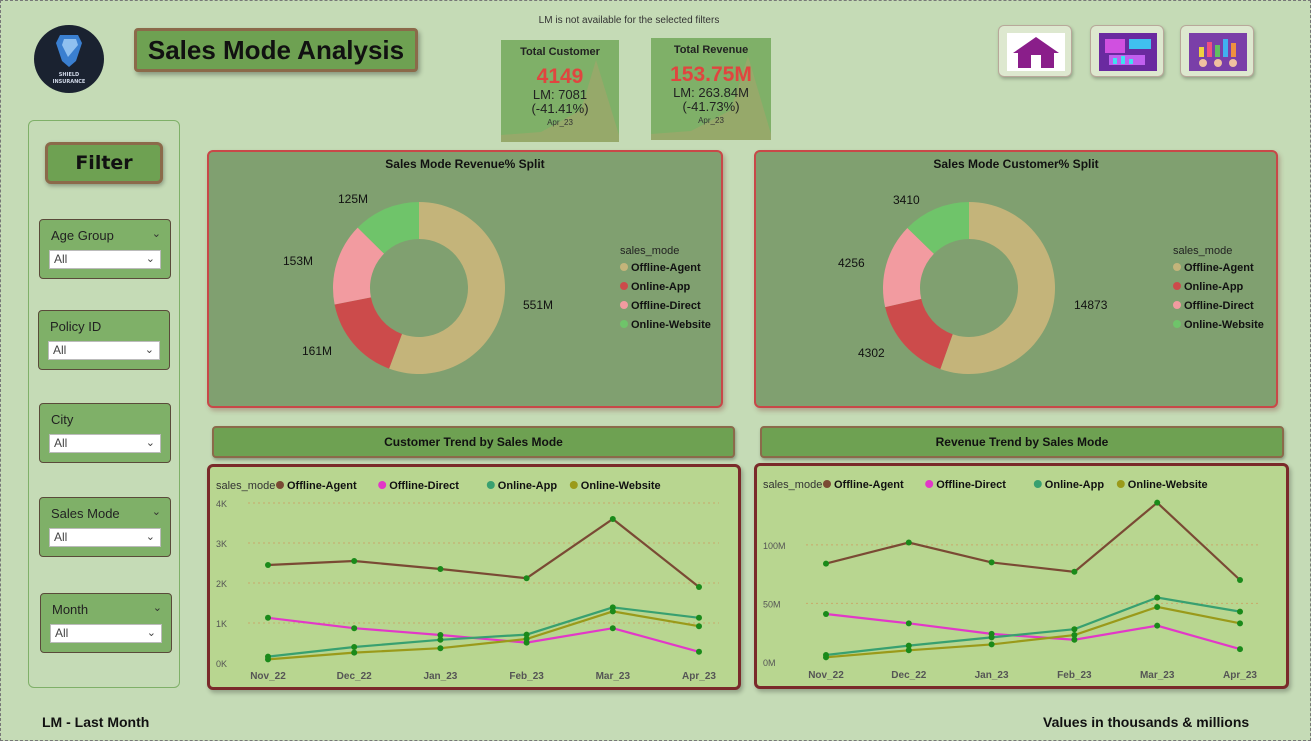 The height and width of the screenshot is (741, 1311). Describe the element at coordinates (317, 351) in the screenshot. I see `donut-data-label: 161M` at that location.